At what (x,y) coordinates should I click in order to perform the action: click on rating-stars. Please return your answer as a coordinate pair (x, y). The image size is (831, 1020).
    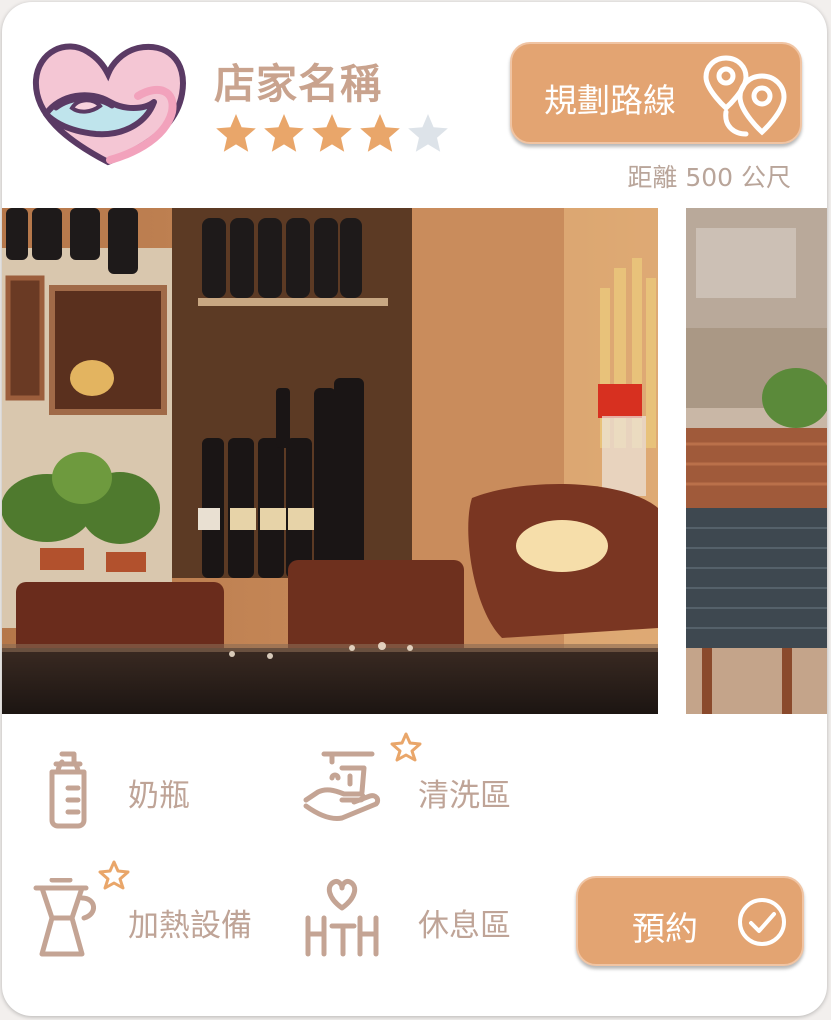
    Looking at the image, I should click on (332, 134).